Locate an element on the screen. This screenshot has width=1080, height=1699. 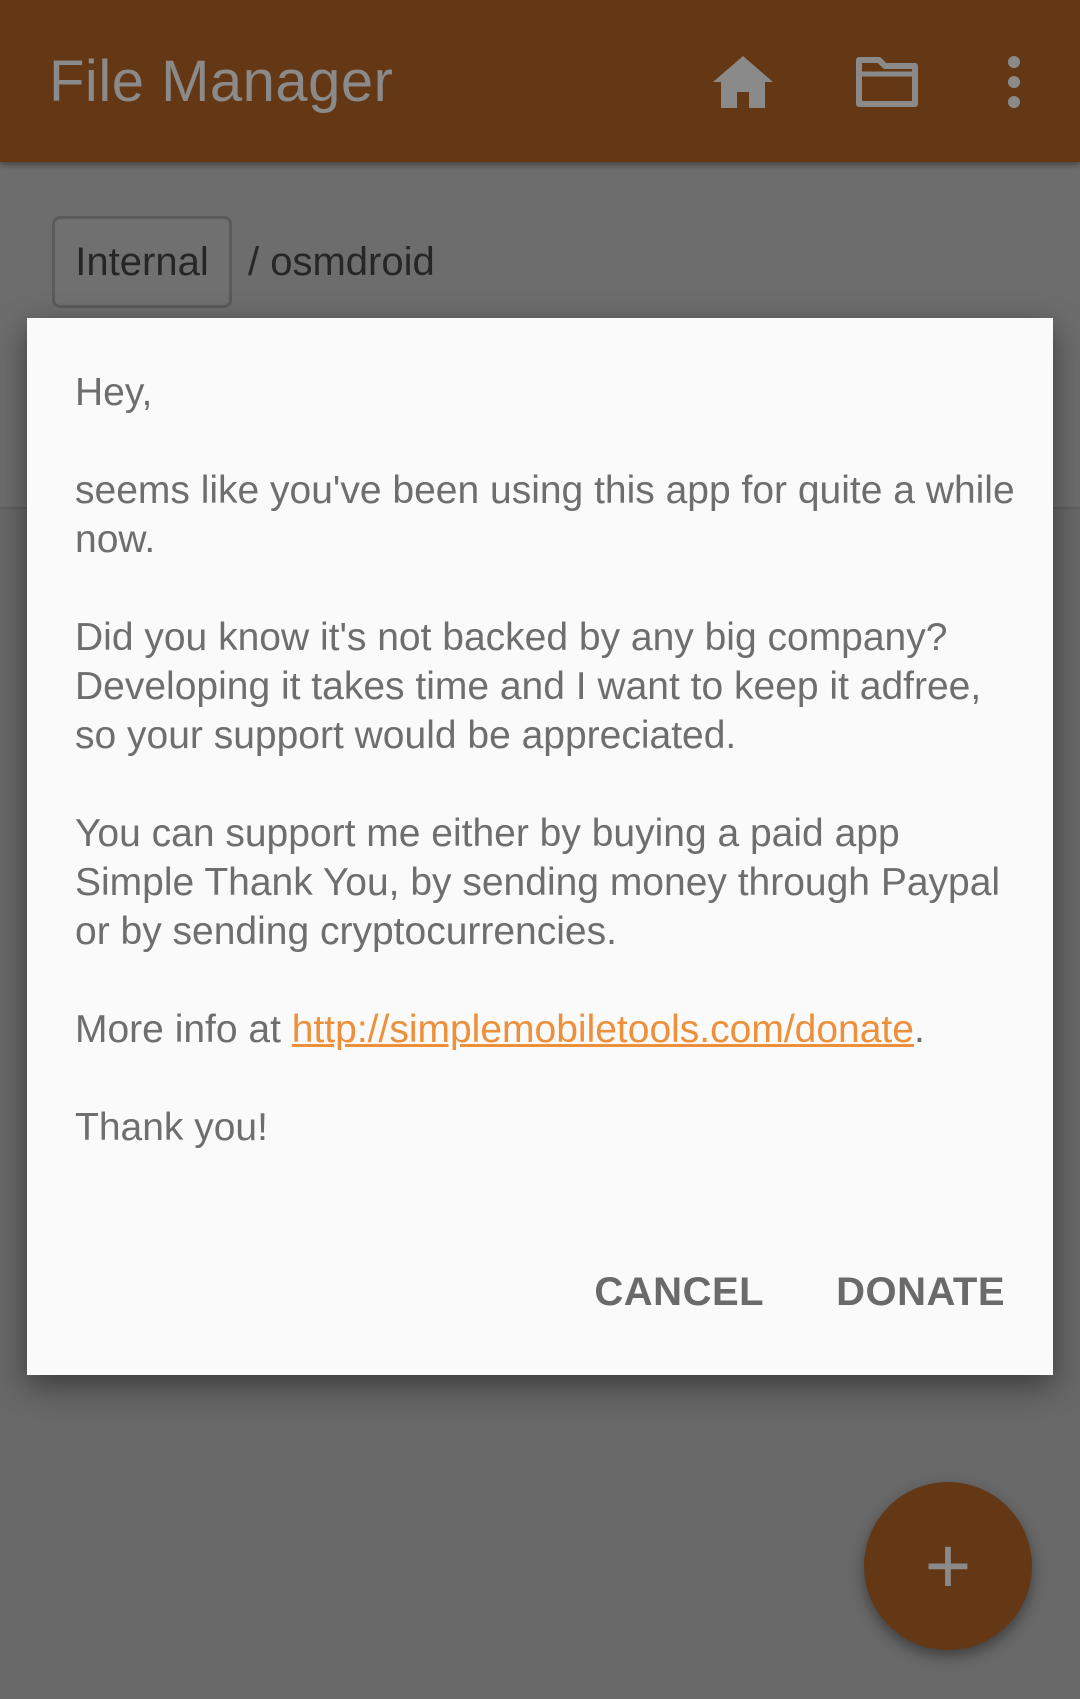
donate-button: DONATE is located at coordinates (920, 1292).